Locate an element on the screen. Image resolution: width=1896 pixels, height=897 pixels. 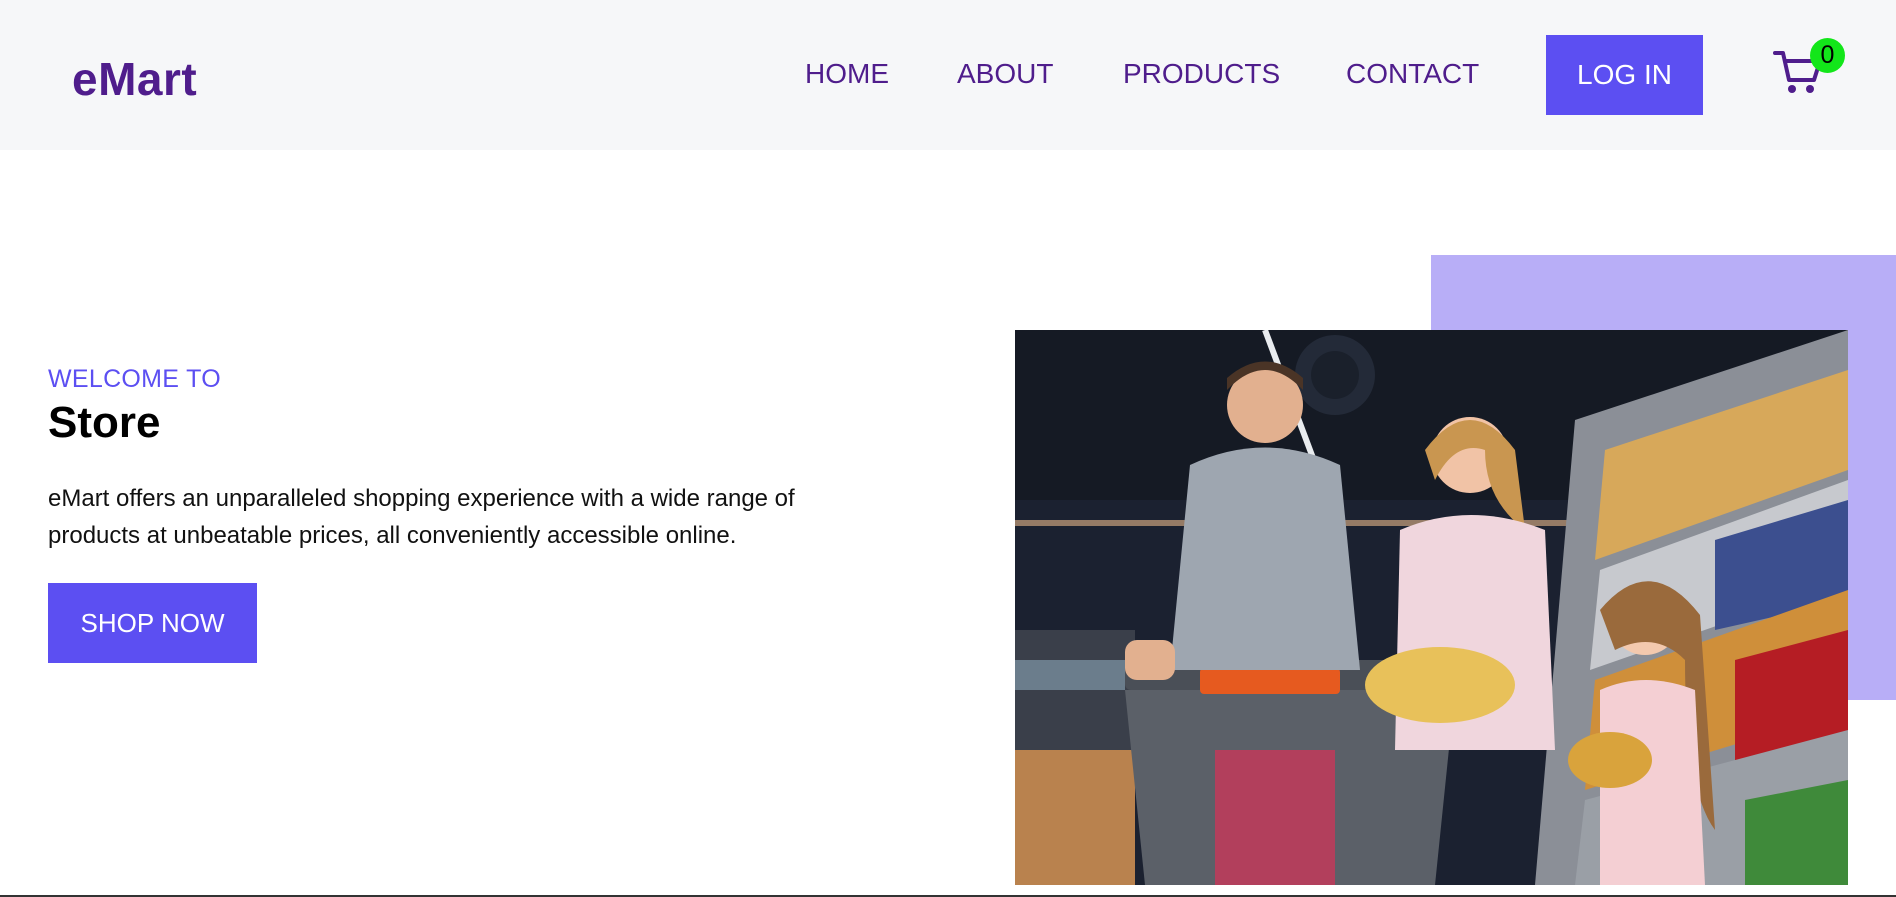
nav-home-link: HOME is located at coordinates (847, 74).